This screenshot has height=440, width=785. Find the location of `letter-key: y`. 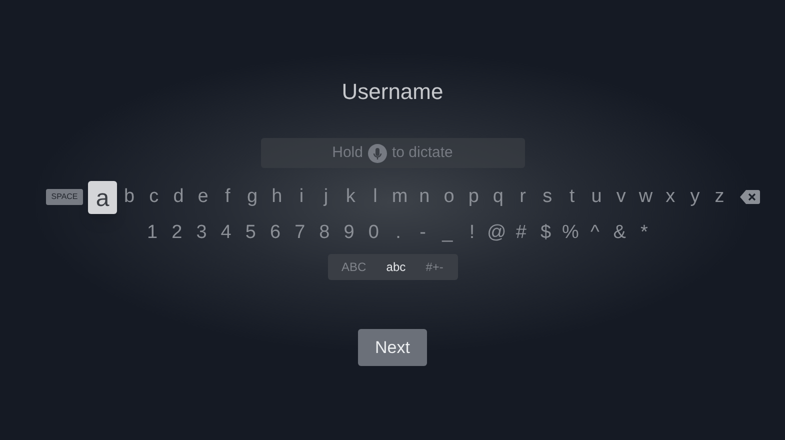

letter-key: y is located at coordinates (695, 197).